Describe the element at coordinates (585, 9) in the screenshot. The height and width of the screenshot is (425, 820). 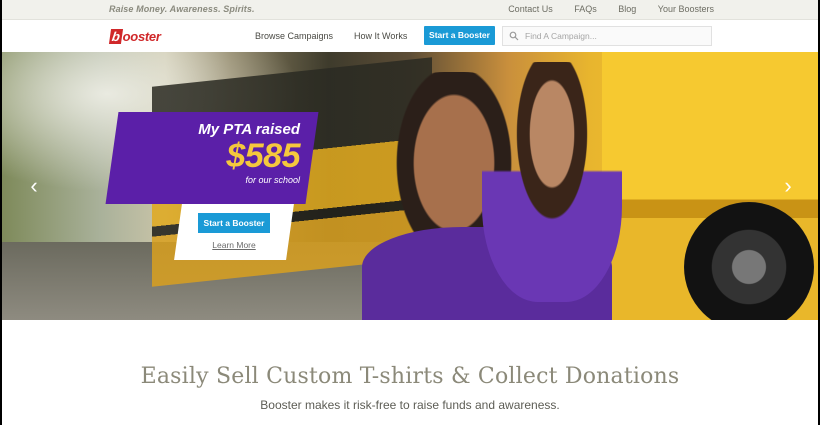
I see `faqs-link: FAQs` at that location.